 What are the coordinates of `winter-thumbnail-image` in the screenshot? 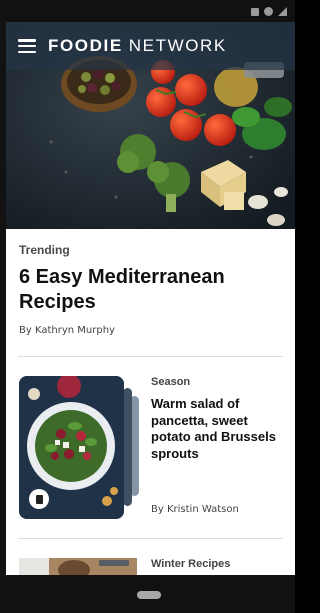 It's located at (78, 566).